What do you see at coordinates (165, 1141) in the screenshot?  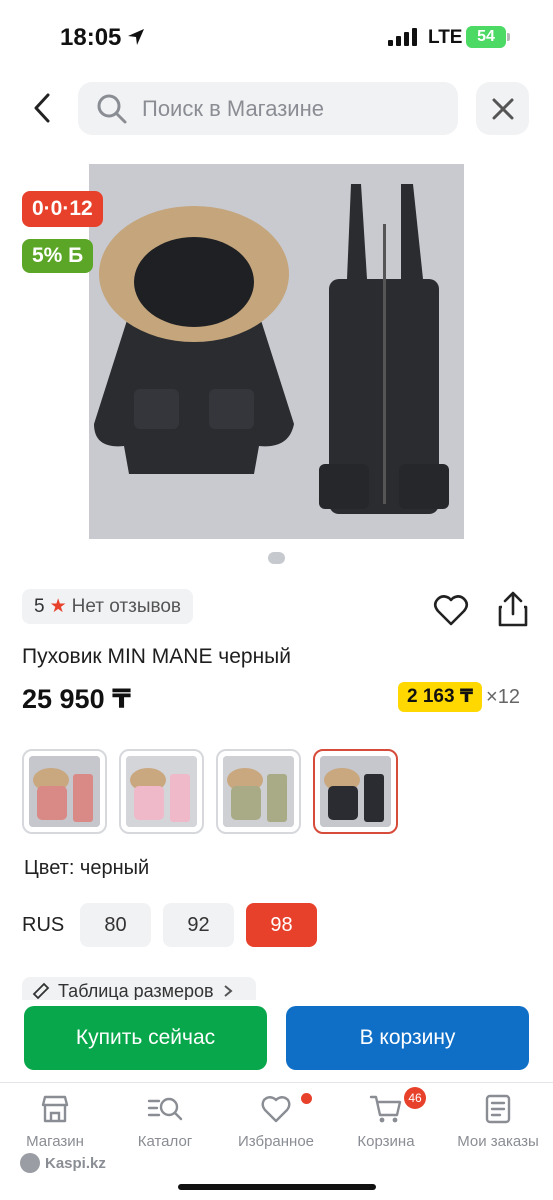 I see `tab-label: Каталог` at bounding box center [165, 1141].